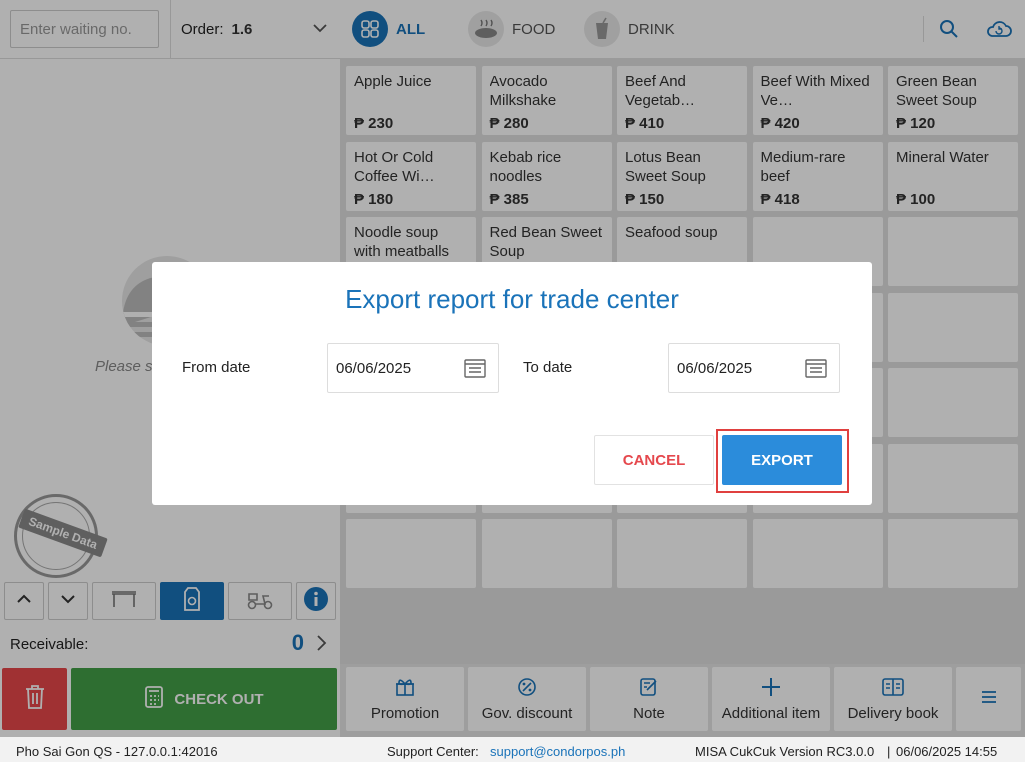 The width and height of the screenshot is (1025, 762). What do you see at coordinates (785, 751) in the screenshot?
I see `version-info: MISA CukCuk Version RC3.0.0` at bounding box center [785, 751].